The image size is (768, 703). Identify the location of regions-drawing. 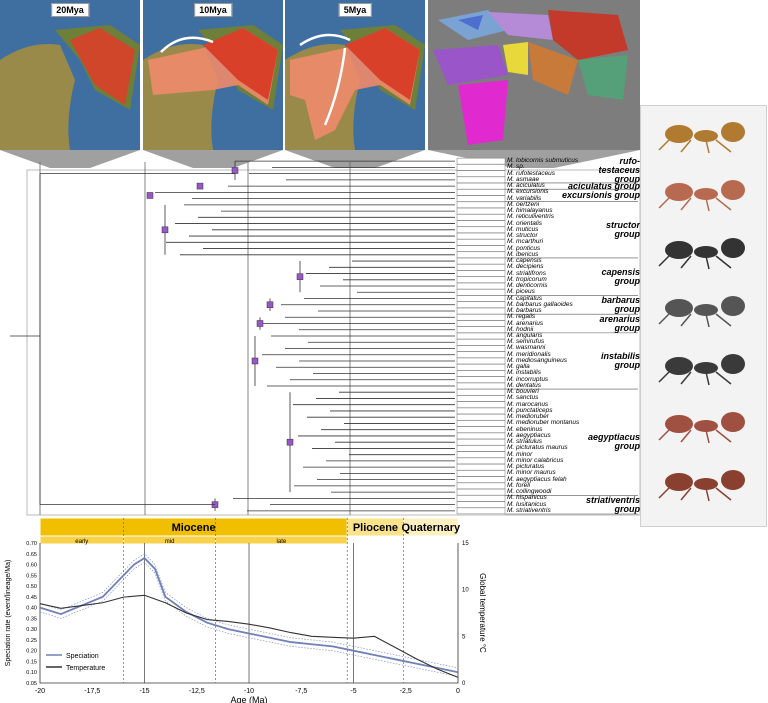
(534, 75).